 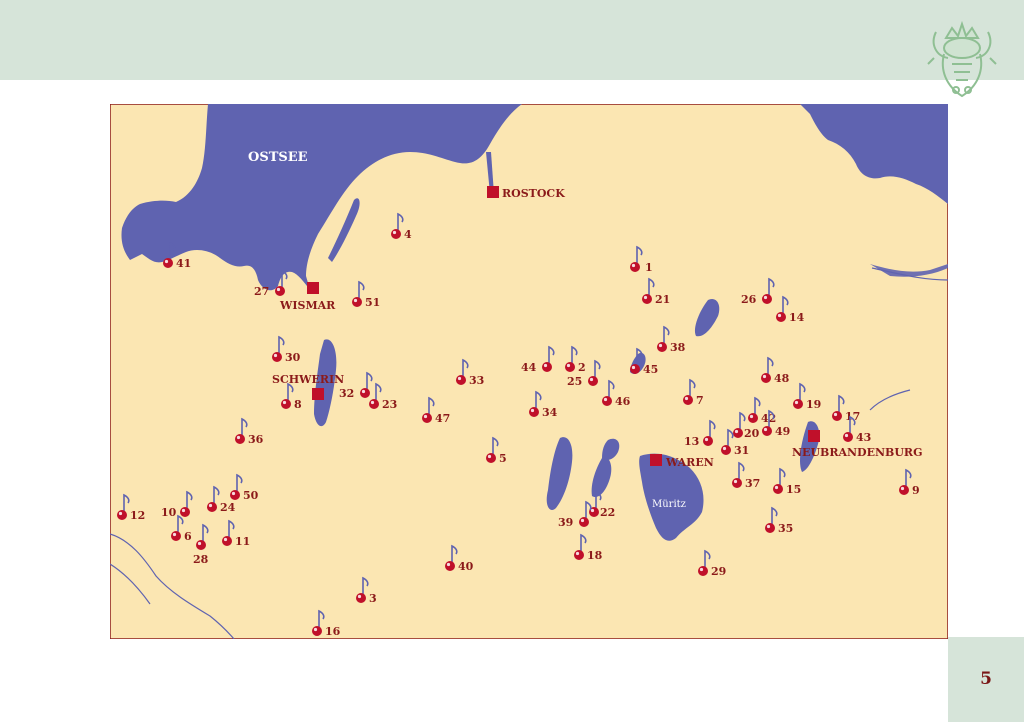 I want to click on city-label-wismar: WISMAR, so click(x=307, y=305).